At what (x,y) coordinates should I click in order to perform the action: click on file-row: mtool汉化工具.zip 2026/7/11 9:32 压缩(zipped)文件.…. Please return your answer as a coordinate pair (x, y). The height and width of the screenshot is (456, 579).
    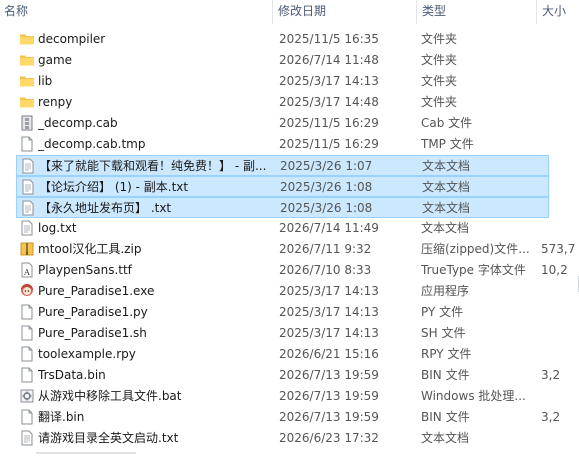
    Looking at the image, I should click on (295, 249).